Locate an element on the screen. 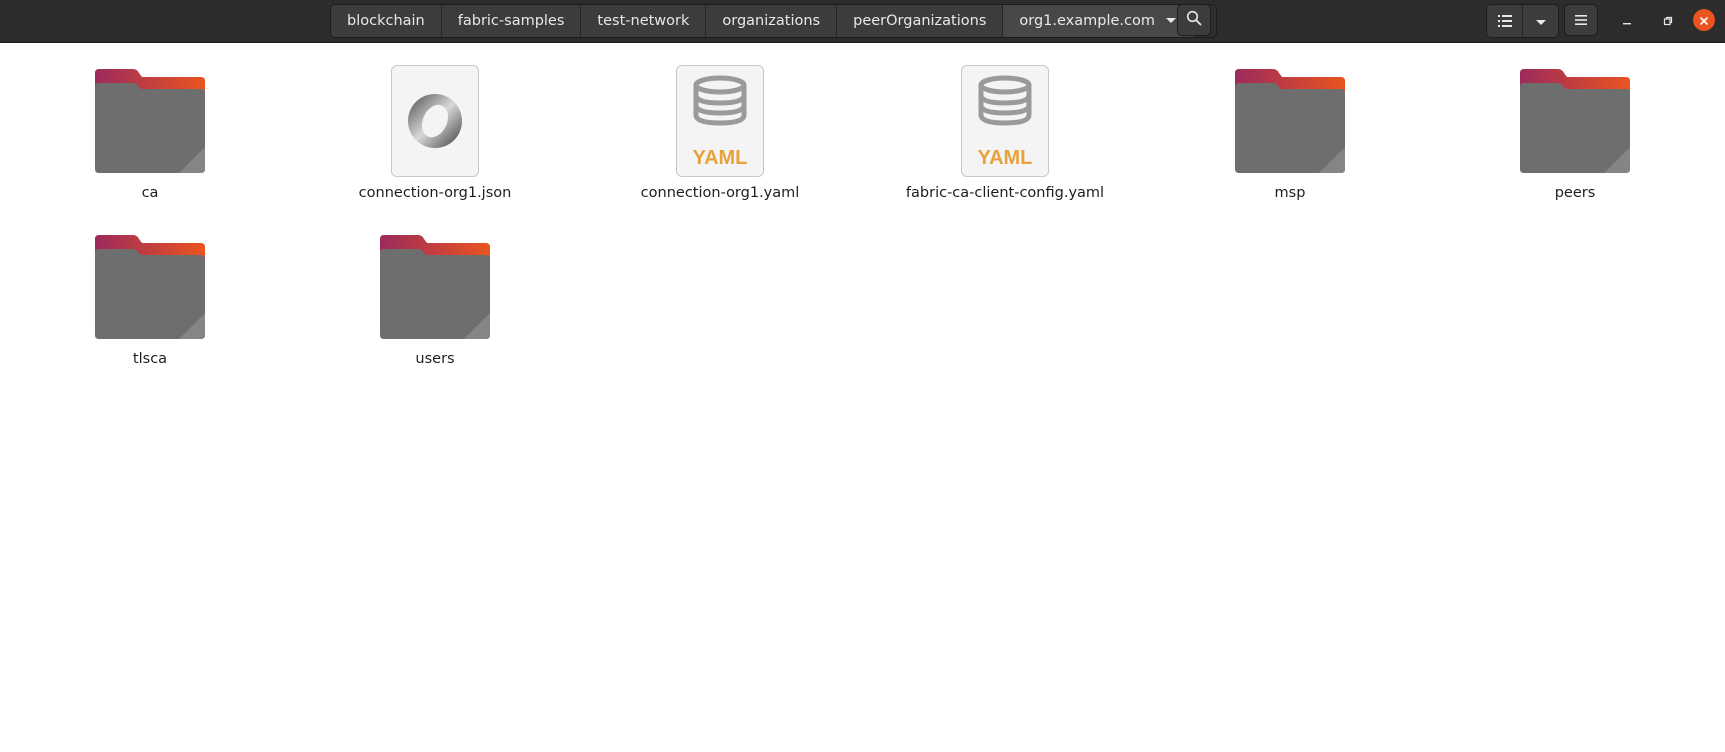 The height and width of the screenshot is (752, 1725). minimize-button is located at coordinates (1627, 20).